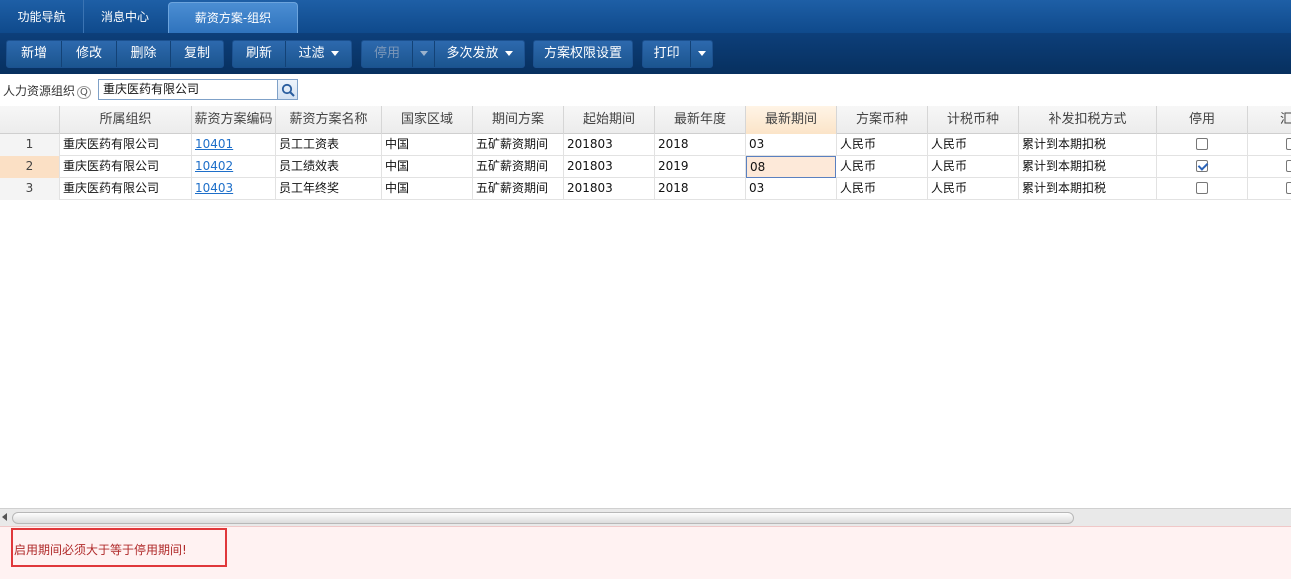 Image resolution: width=1291 pixels, height=579 pixels. I want to click on multi-issue-label: 多次发放, so click(472, 53).